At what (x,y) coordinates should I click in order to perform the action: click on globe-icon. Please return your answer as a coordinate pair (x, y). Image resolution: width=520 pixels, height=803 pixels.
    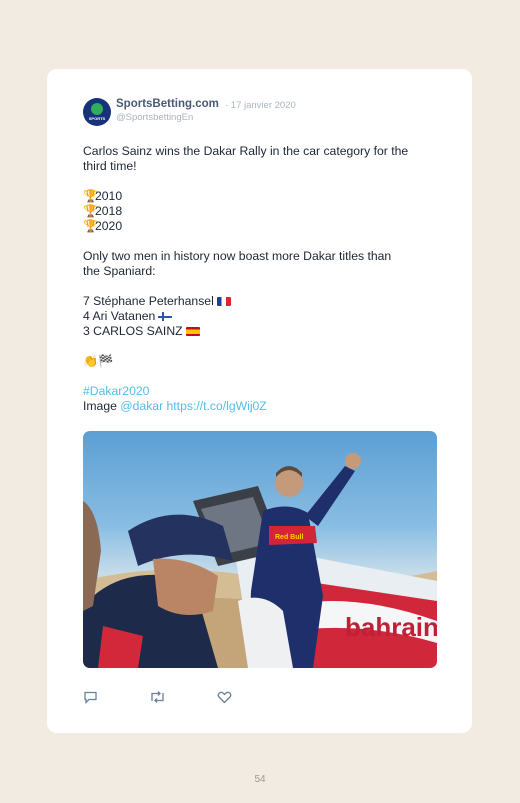
    Looking at the image, I should click on (97, 109).